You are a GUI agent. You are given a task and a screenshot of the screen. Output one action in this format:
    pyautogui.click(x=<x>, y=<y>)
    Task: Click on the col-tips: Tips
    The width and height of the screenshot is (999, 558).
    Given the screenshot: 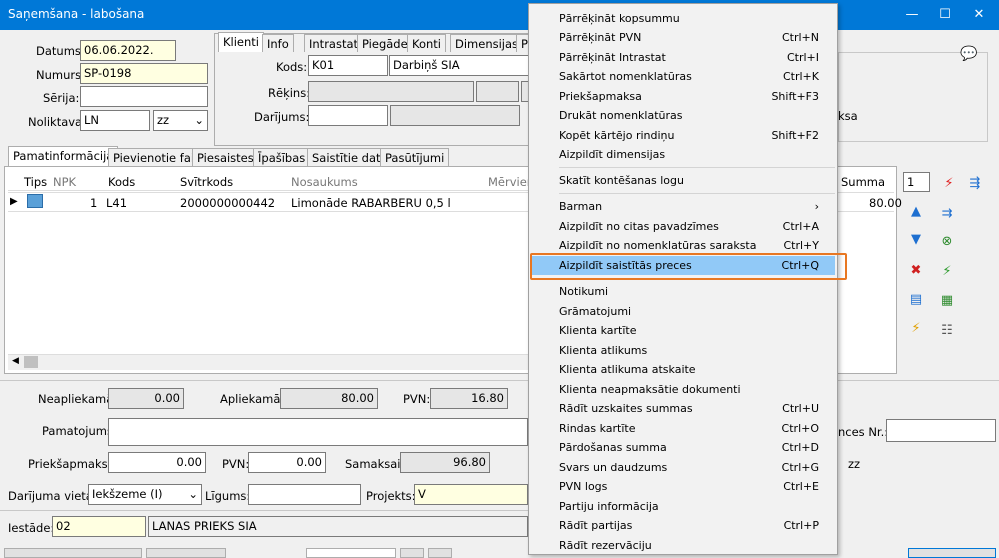 What is the action you would take?
    pyautogui.click(x=35, y=182)
    